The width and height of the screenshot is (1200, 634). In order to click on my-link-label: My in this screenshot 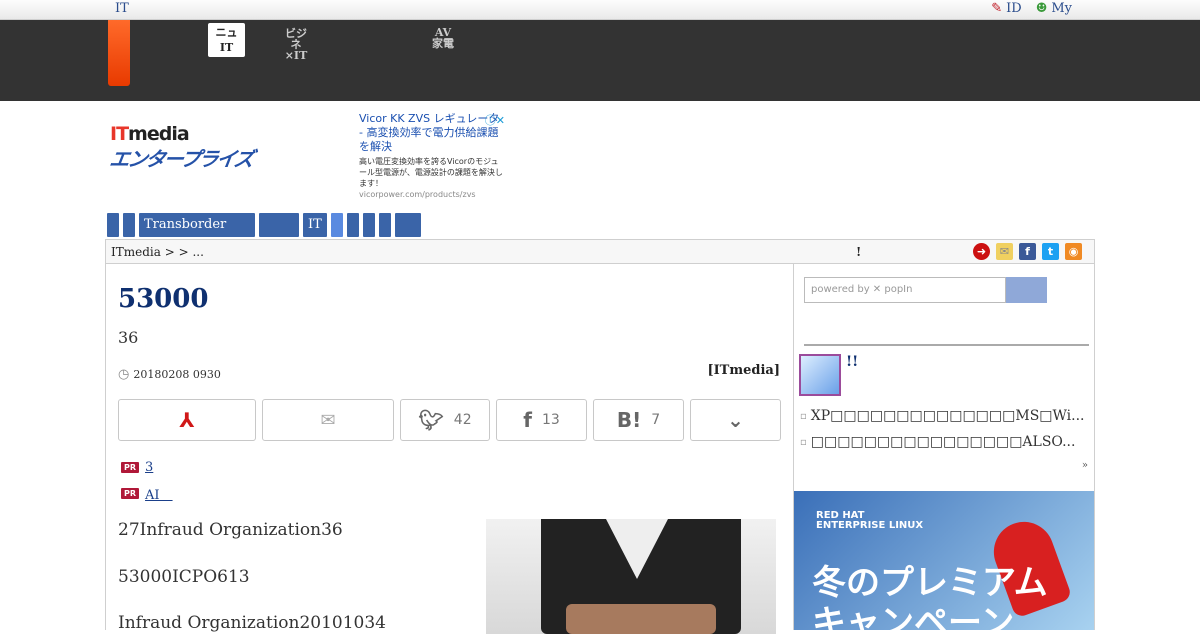, I will do `click(1061, 8)`.